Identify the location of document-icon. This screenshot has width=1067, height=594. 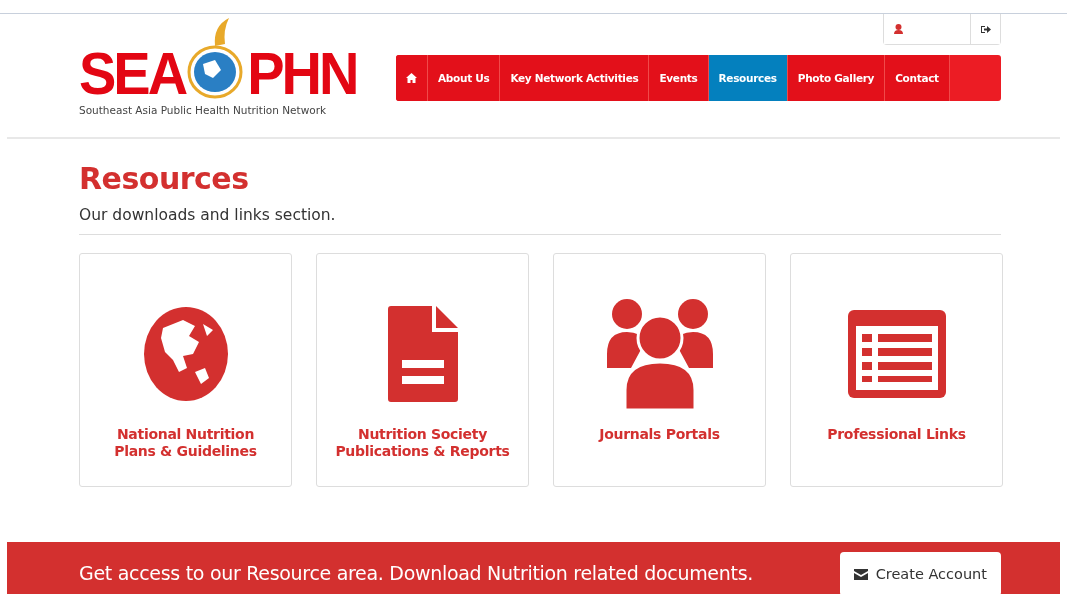
(422, 354).